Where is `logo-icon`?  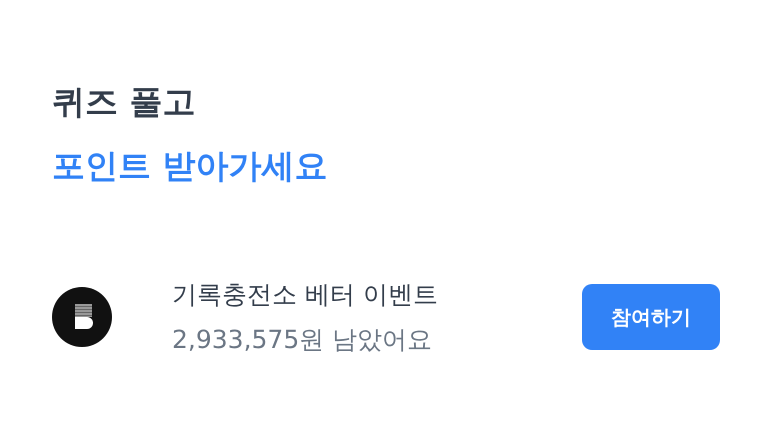
logo-icon is located at coordinates (82, 317).